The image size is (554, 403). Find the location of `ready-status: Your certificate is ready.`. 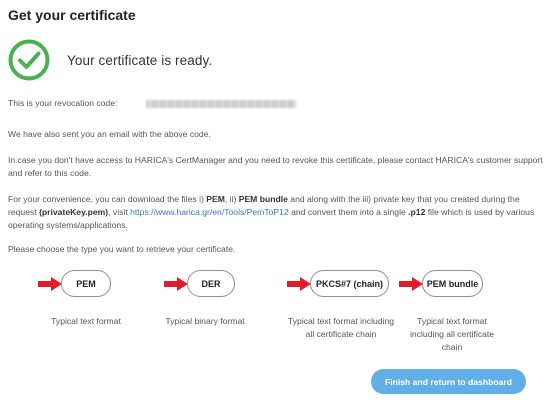

ready-status: Your certificate is ready. is located at coordinates (110, 60).